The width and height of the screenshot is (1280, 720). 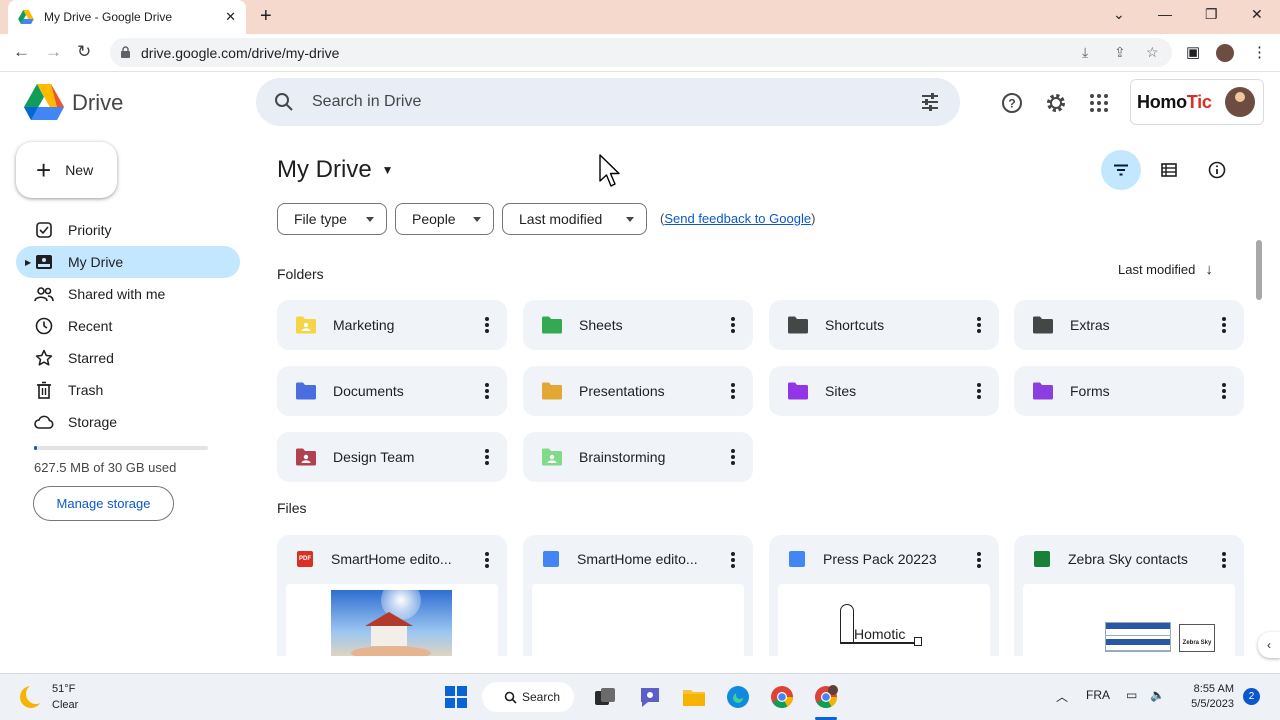 I want to click on manage-storage-button: Manage storage, so click(x=103, y=503).